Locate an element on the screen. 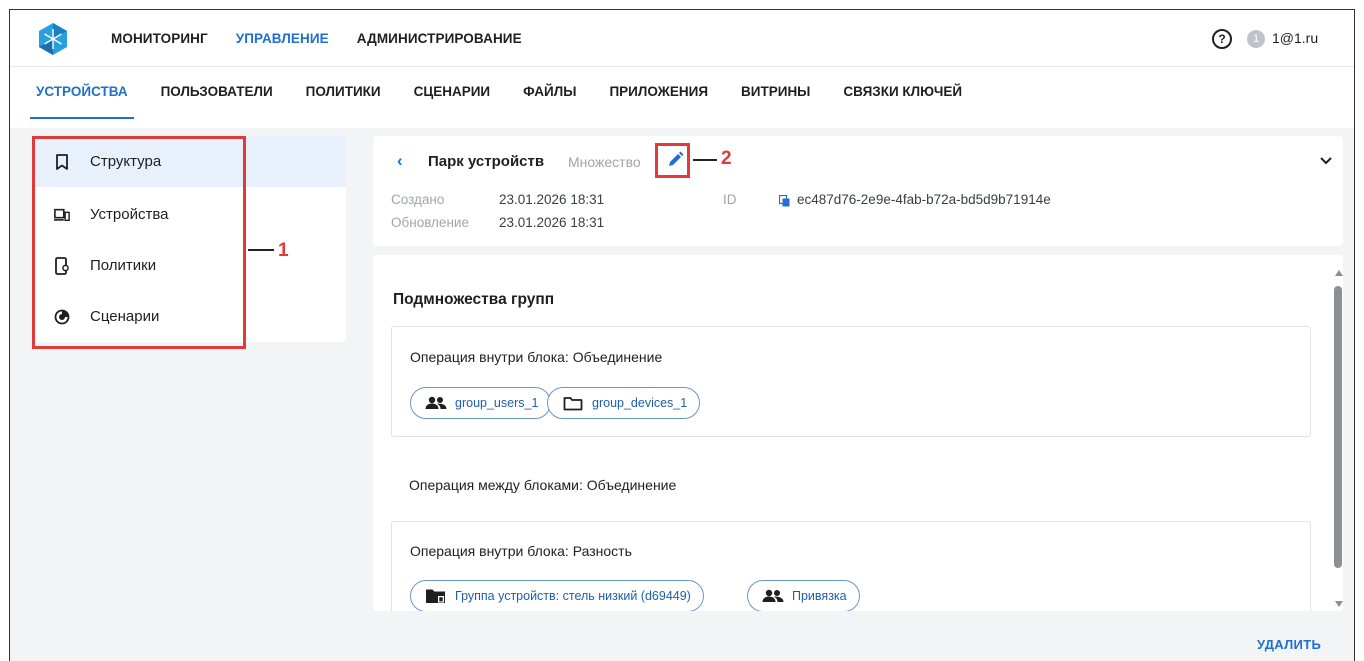  callout-box-sidebar is located at coordinates (139, 242).